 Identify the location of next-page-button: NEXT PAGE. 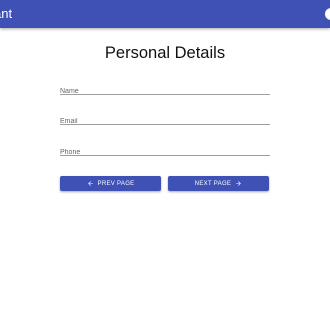
(218, 183).